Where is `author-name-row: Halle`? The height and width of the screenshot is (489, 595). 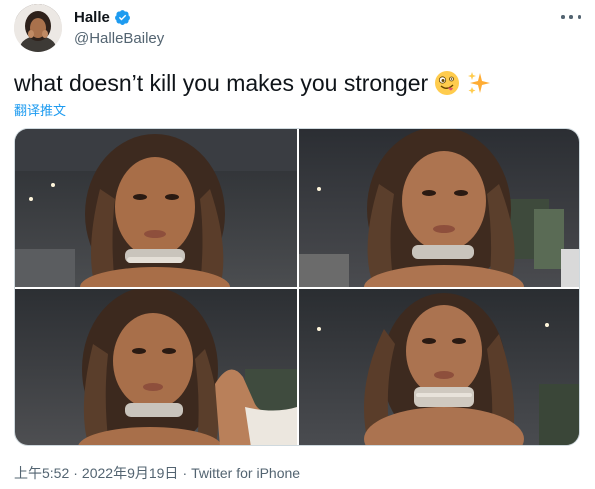 author-name-row: Halle is located at coordinates (102, 17).